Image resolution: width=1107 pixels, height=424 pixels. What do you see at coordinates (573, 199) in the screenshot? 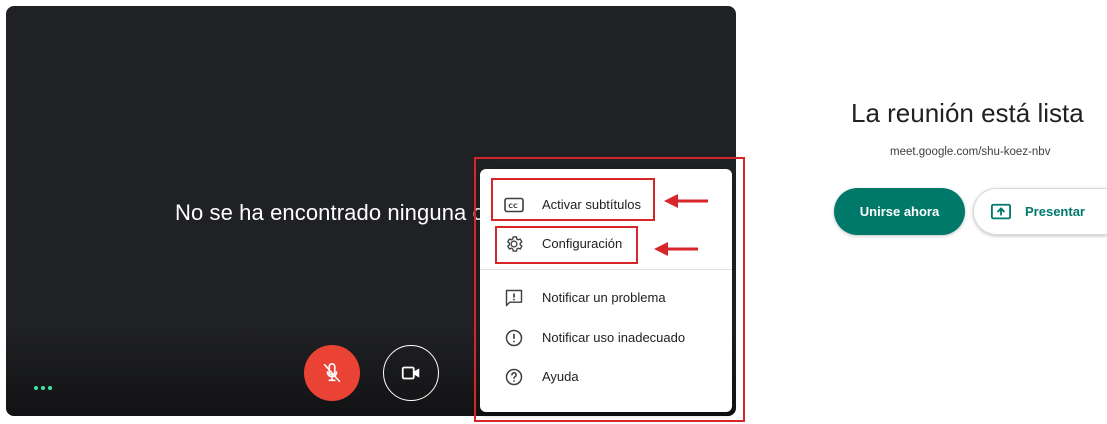
I see `annotation-captions-box` at bounding box center [573, 199].